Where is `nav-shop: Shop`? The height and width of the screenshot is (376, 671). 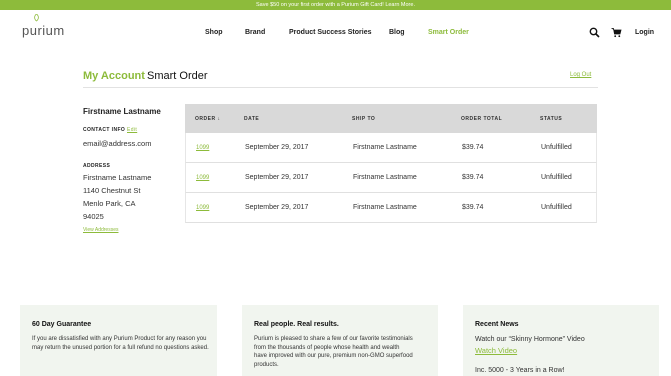 nav-shop: Shop is located at coordinates (214, 32).